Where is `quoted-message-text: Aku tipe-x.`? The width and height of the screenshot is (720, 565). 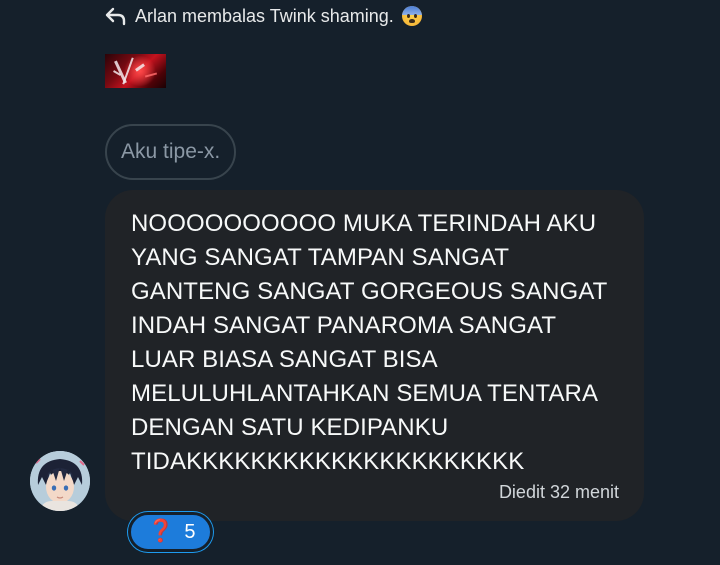
quoted-message-text: Aku tipe-x. is located at coordinates (171, 151).